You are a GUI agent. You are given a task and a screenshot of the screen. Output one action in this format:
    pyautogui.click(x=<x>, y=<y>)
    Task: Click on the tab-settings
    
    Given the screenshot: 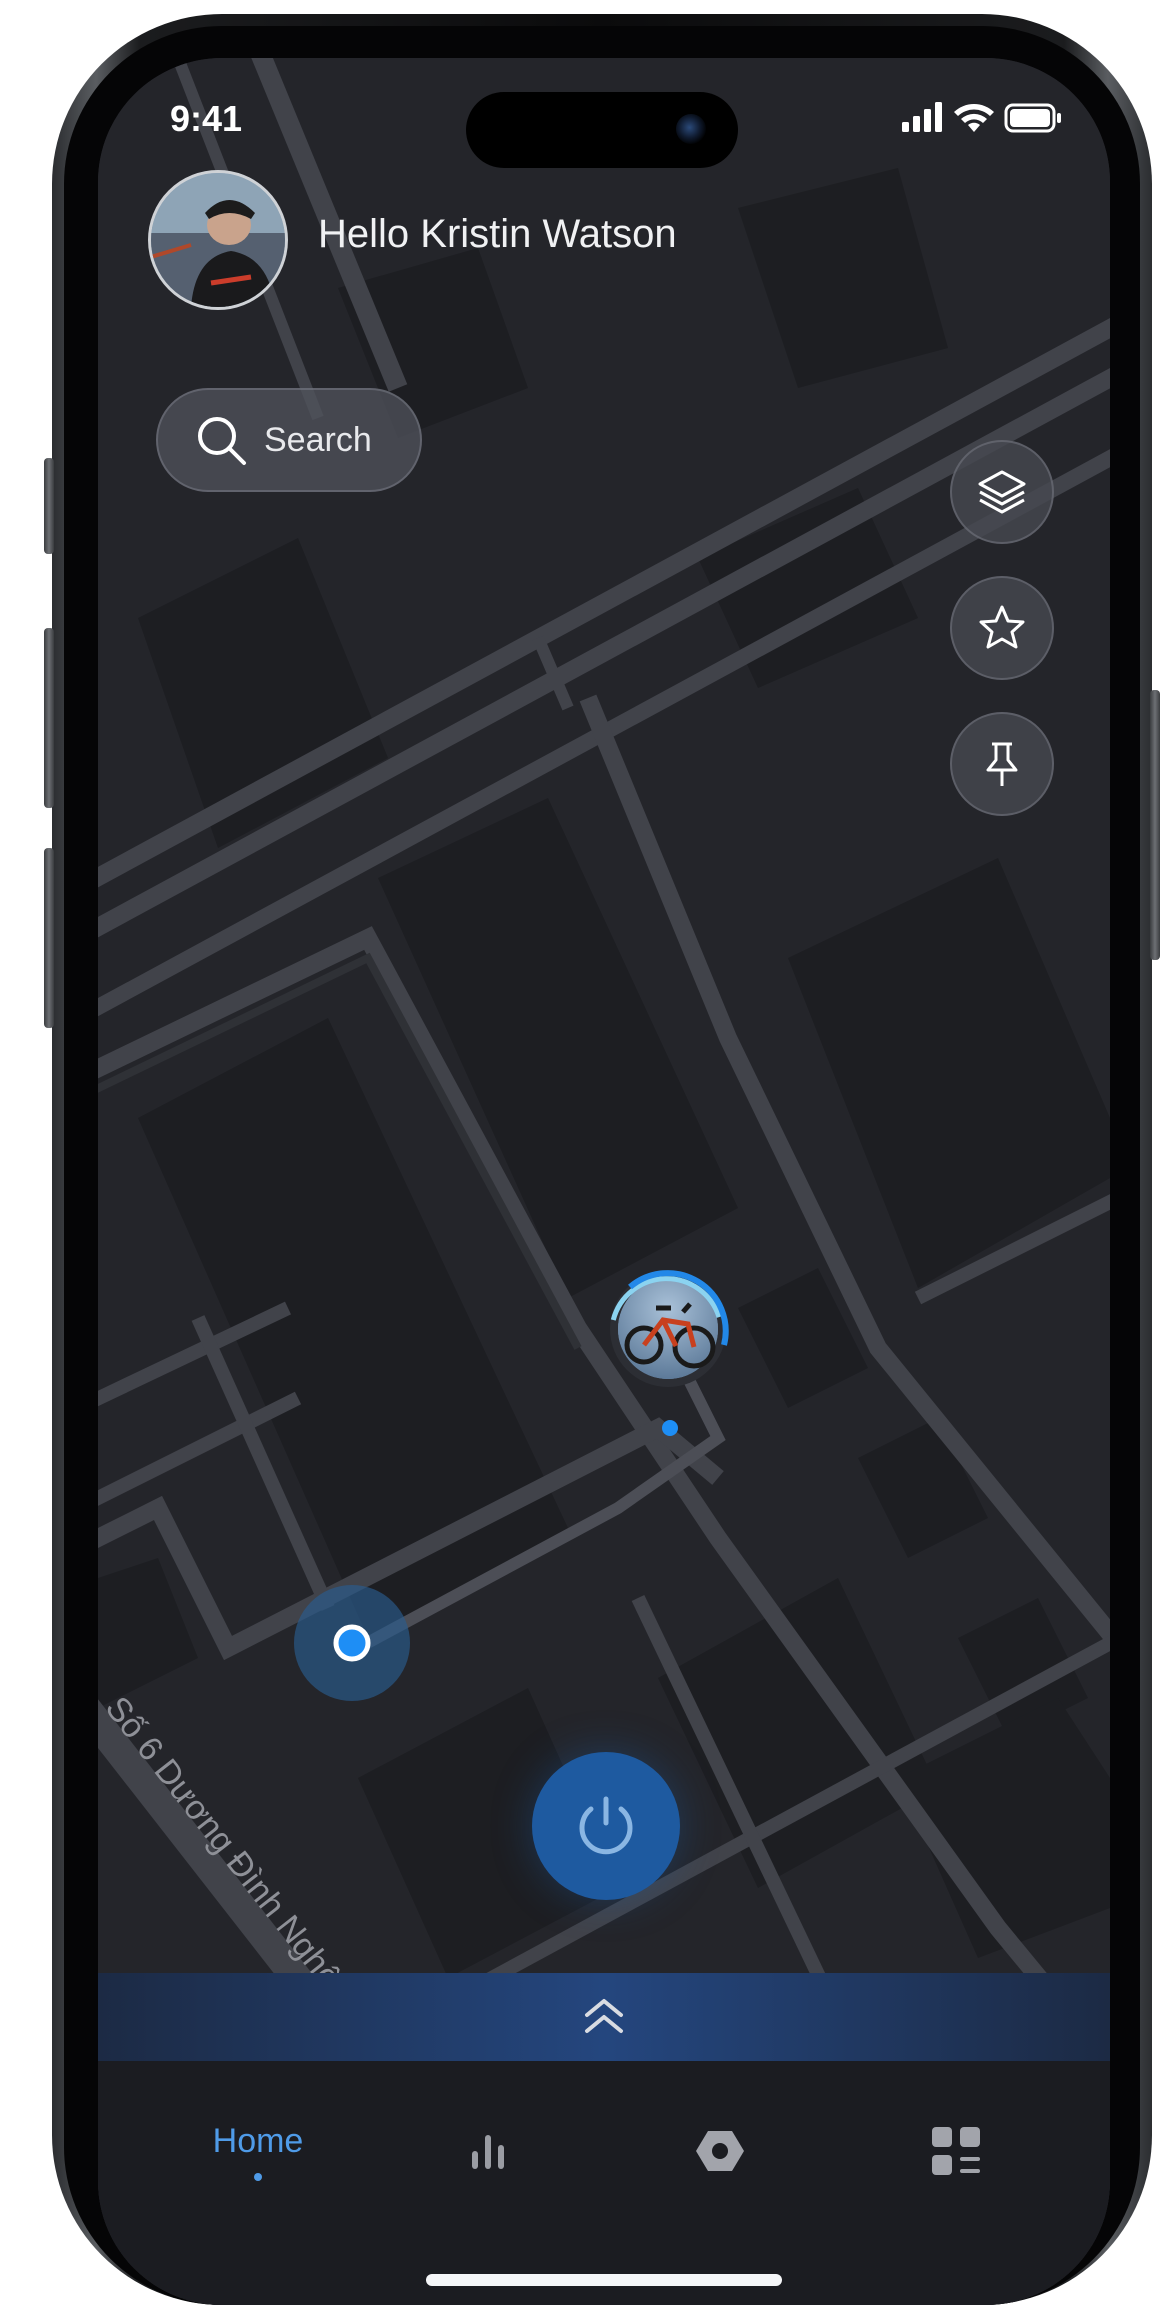 What is the action you would take?
    pyautogui.click(x=720, y=2151)
    